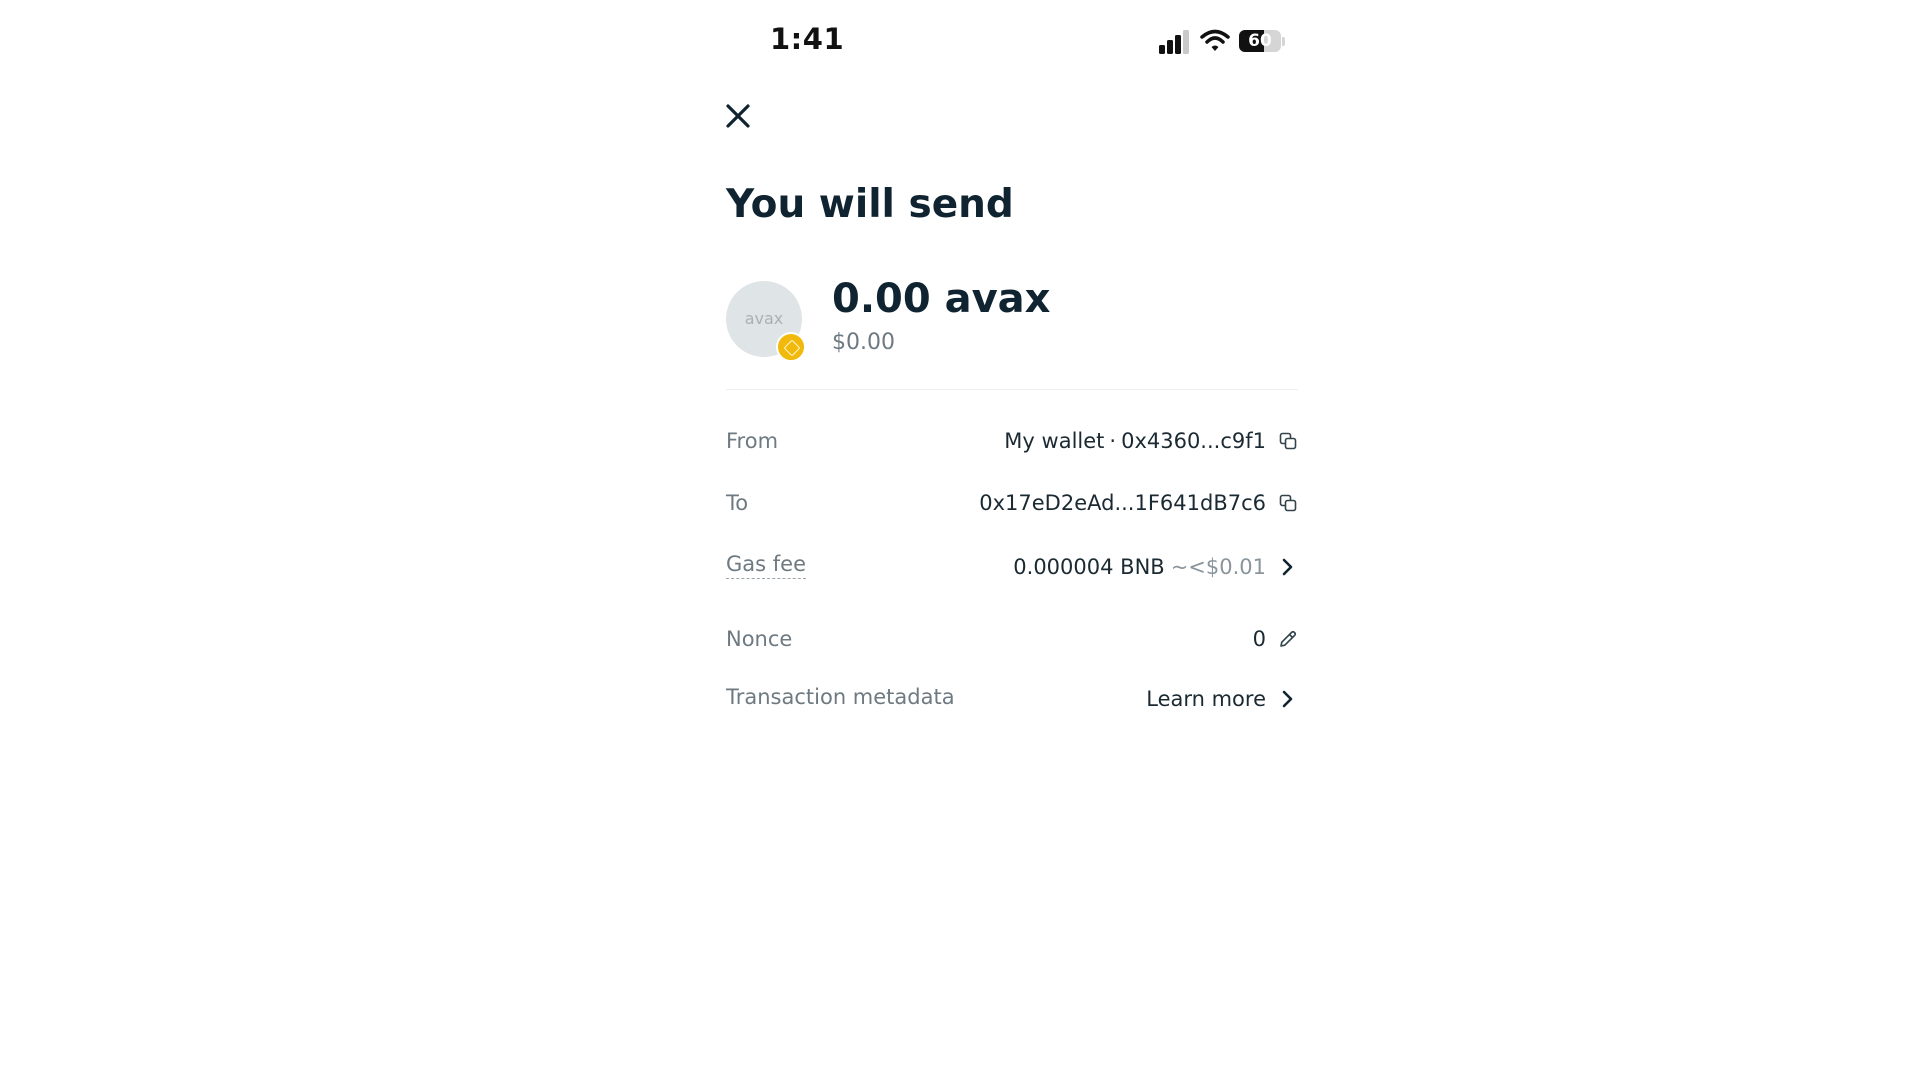 The image size is (1920, 1080). What do you see at coordinates (1012, 389) in the screenshot?
I see `divider` at bounding box center [1012, 389].